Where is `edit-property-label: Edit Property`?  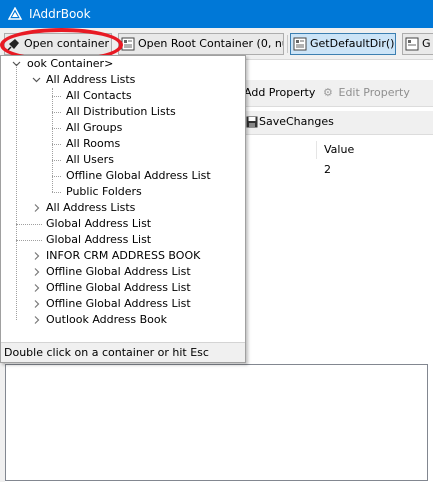 edit-property-label: Edit Property is located at coordinates (374, 92).